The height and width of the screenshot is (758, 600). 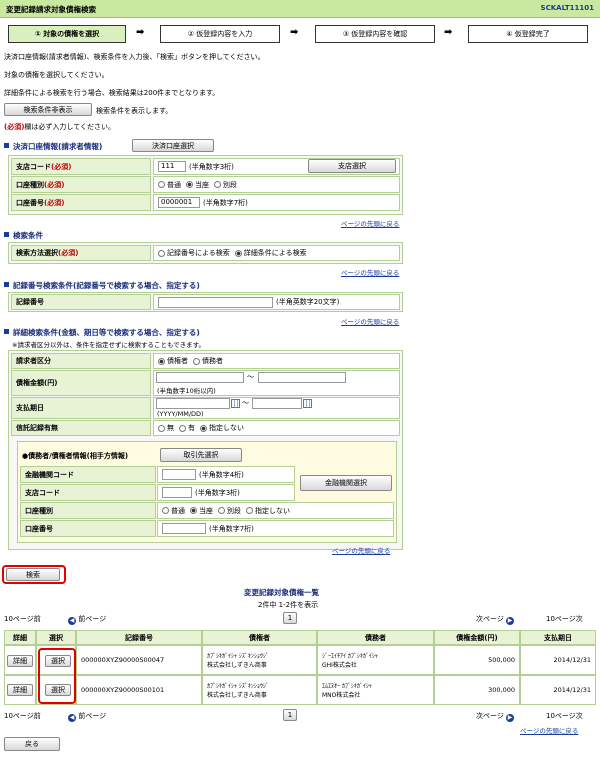 What do you see at coordinates (220, 34) in the screenshot?
I see `step-2: ② 仮登録内容を入力` at bounding box center [220, 34].